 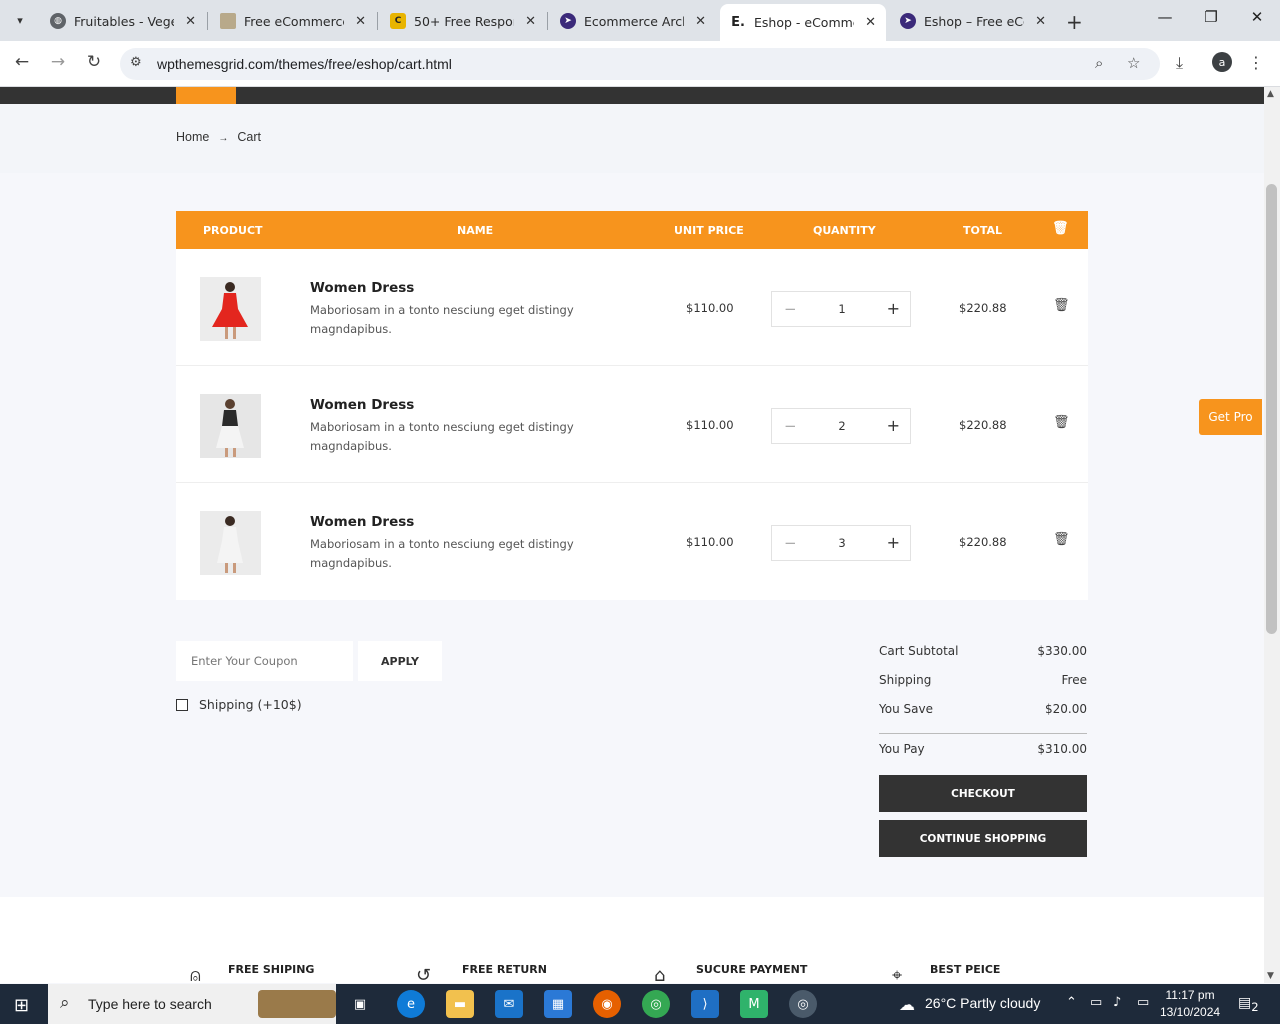 What do you see at coordinates (710, 542) in the screenshot?
I see `unit-price: $110.00` at bounding box center [710, 542].